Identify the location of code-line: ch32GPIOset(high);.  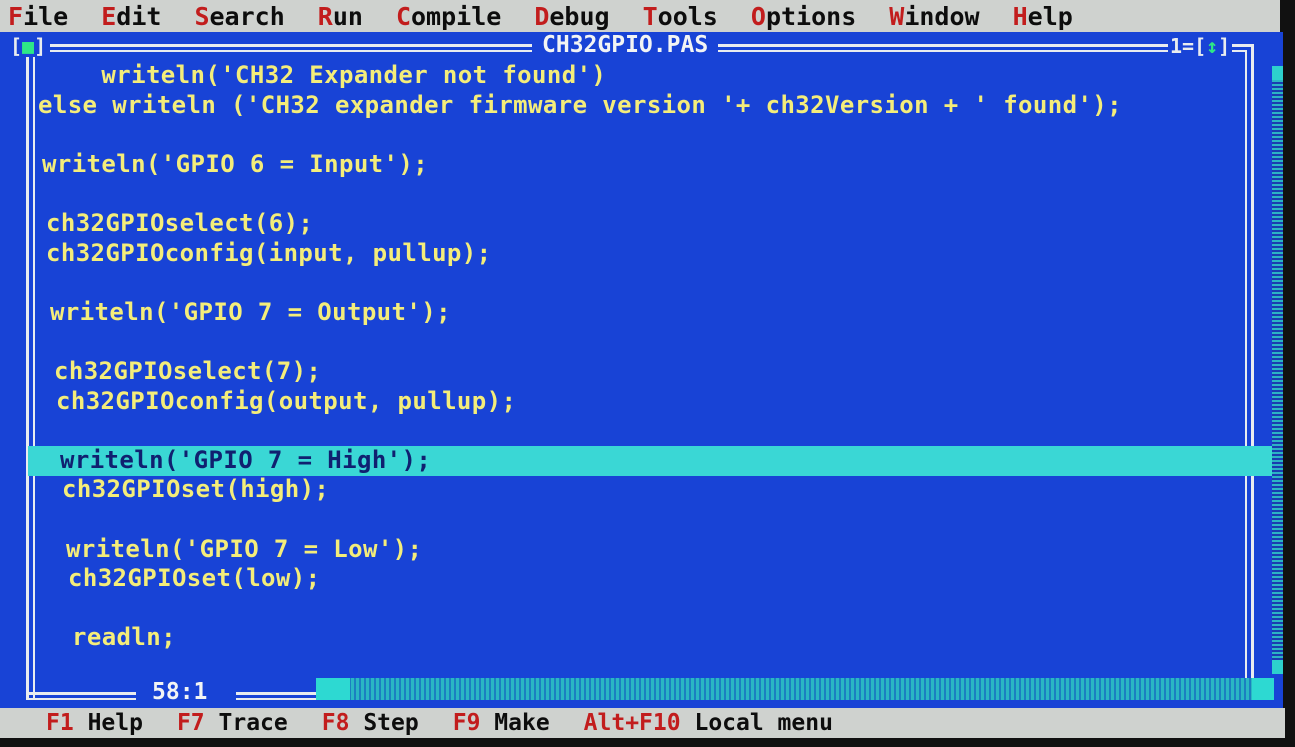
(195, 489).